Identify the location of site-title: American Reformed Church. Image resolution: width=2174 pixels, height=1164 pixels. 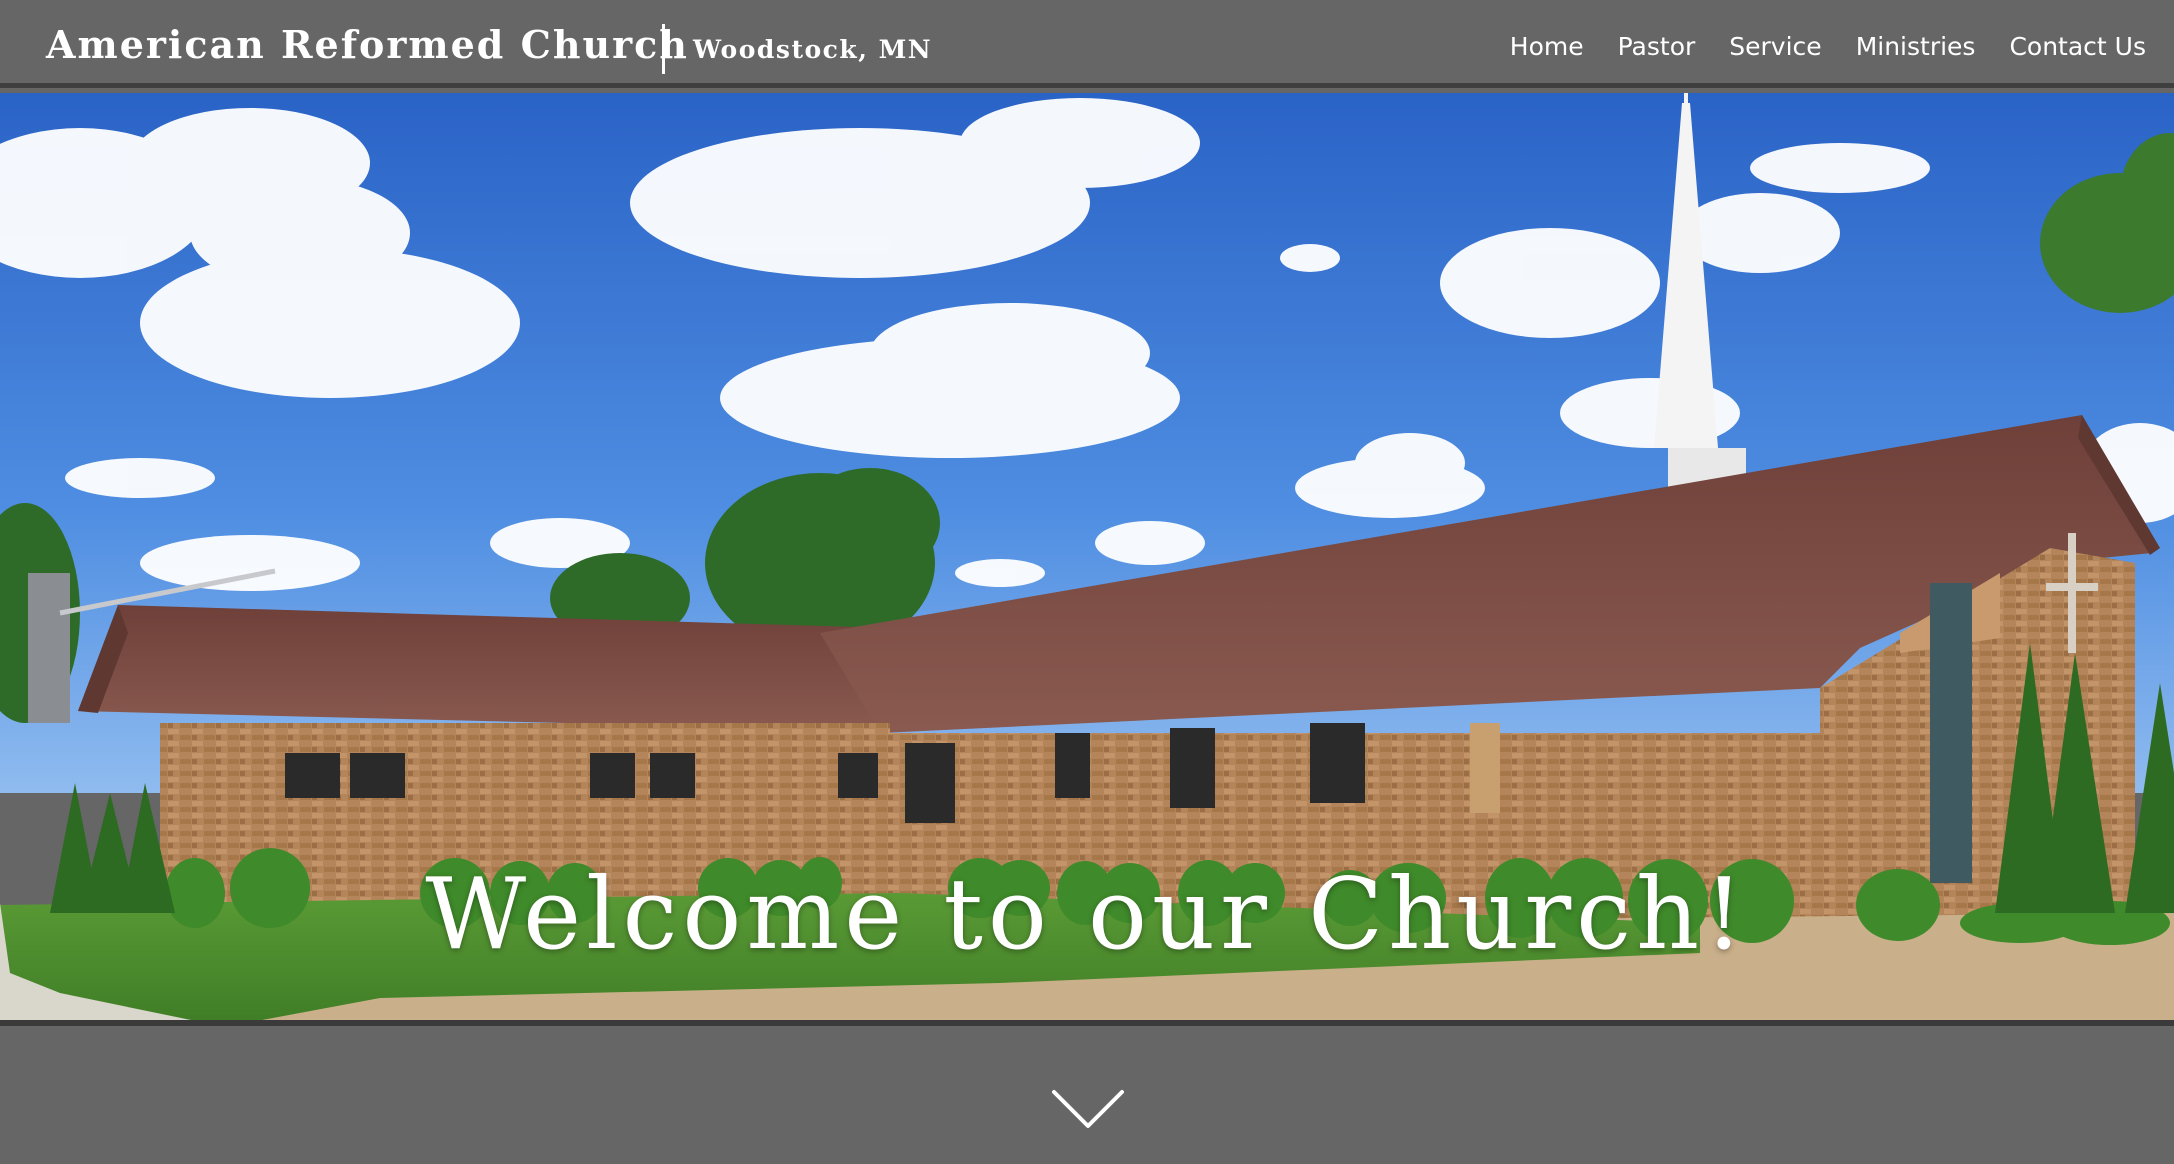
(367, 44).